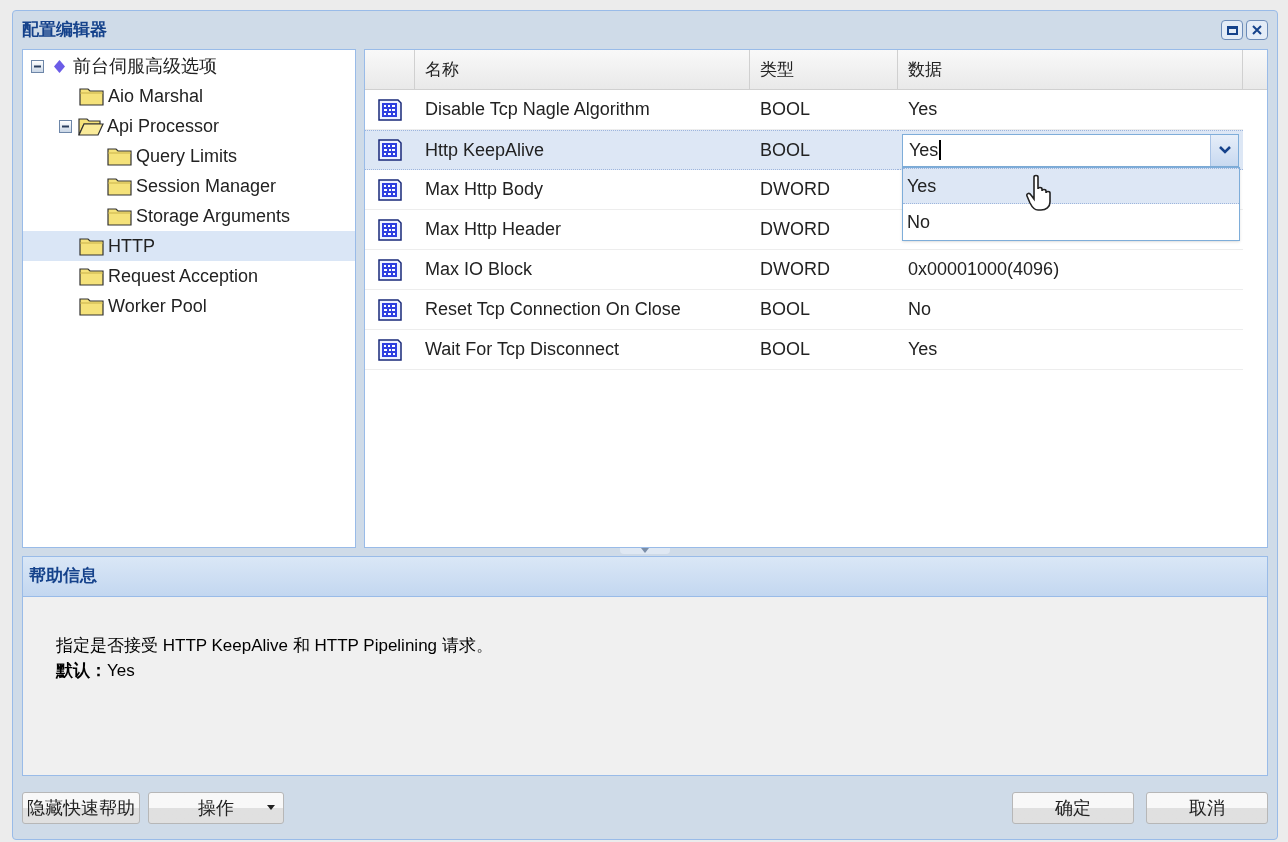  I want to click on close-icon, so click(1257, 30).